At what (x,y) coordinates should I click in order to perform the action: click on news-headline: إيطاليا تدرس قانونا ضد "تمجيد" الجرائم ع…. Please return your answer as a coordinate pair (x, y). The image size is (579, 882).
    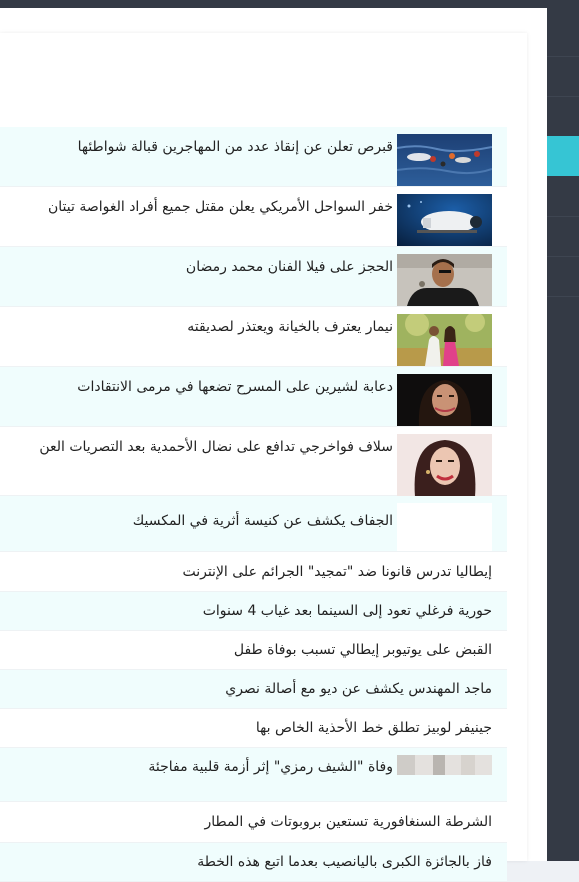
    Looking at the image, I should click on (337, 571).